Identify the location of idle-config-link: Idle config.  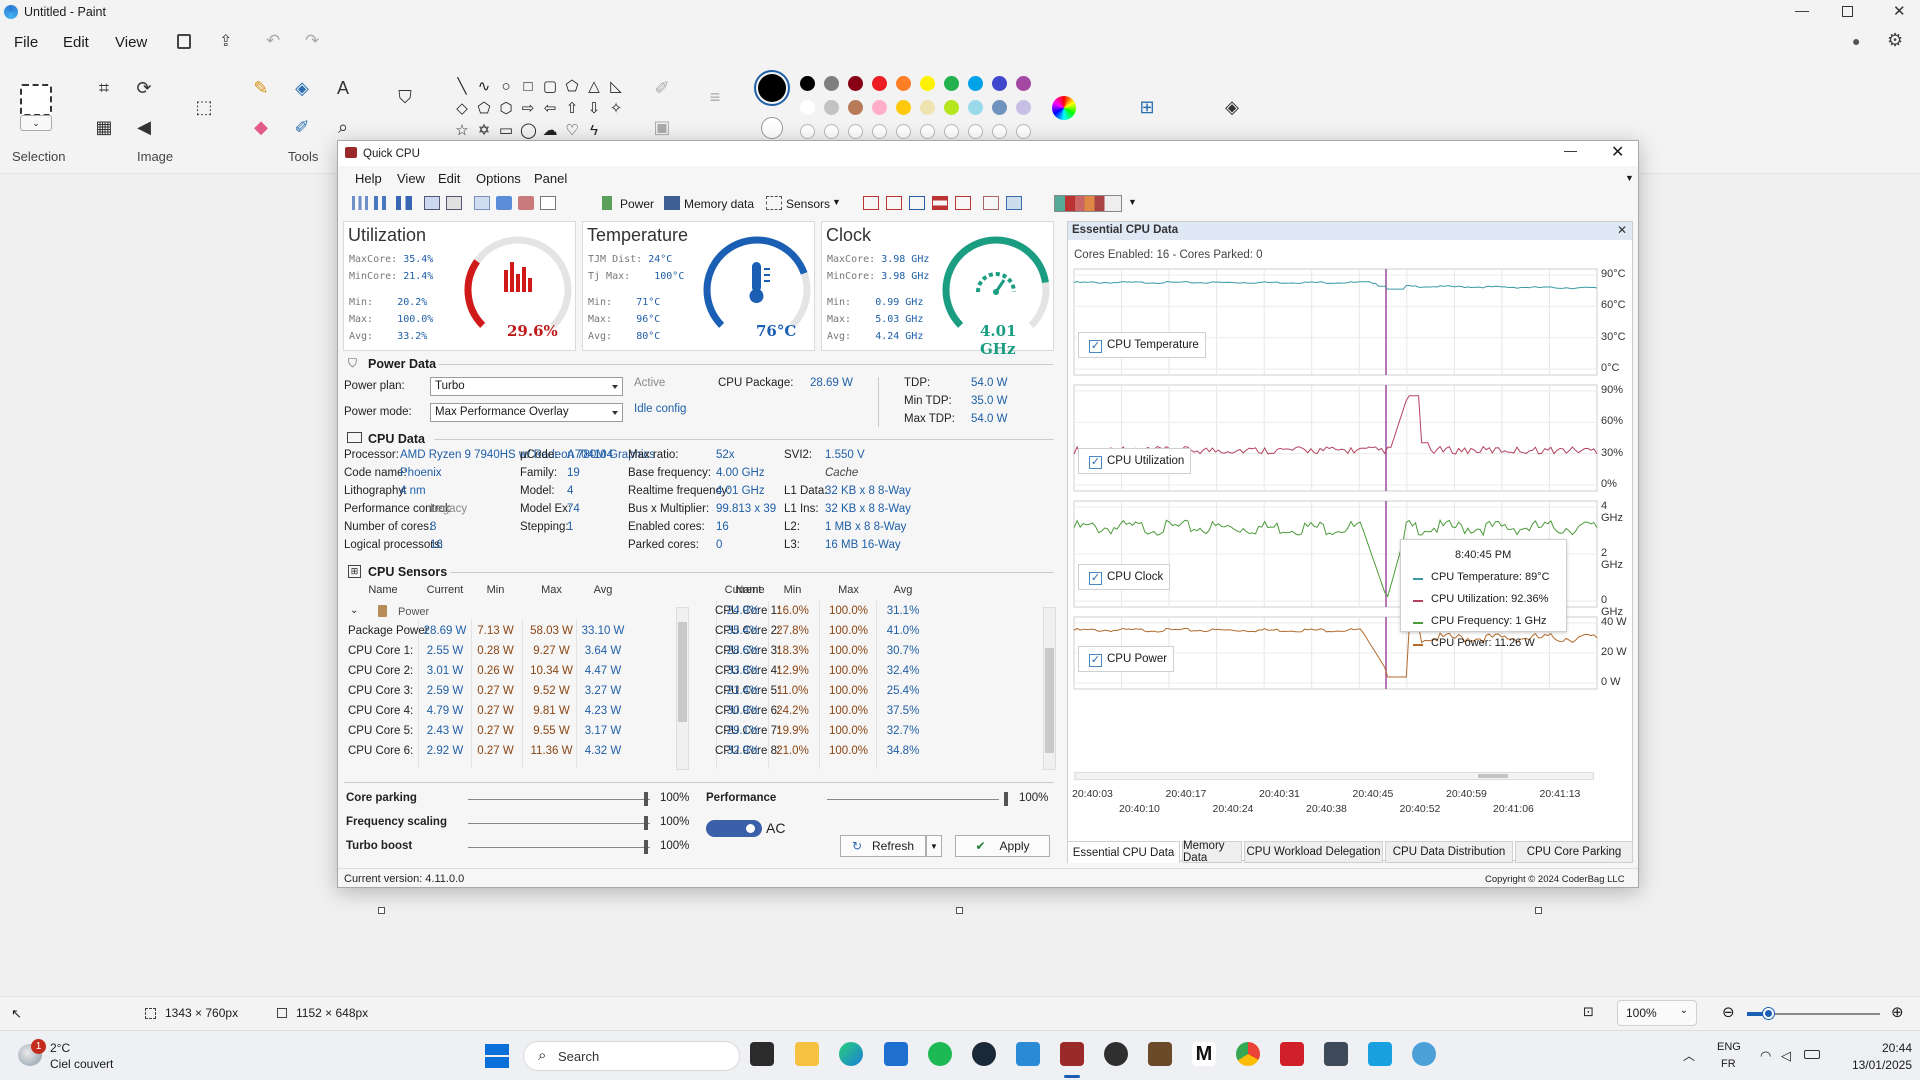
(660, 409).